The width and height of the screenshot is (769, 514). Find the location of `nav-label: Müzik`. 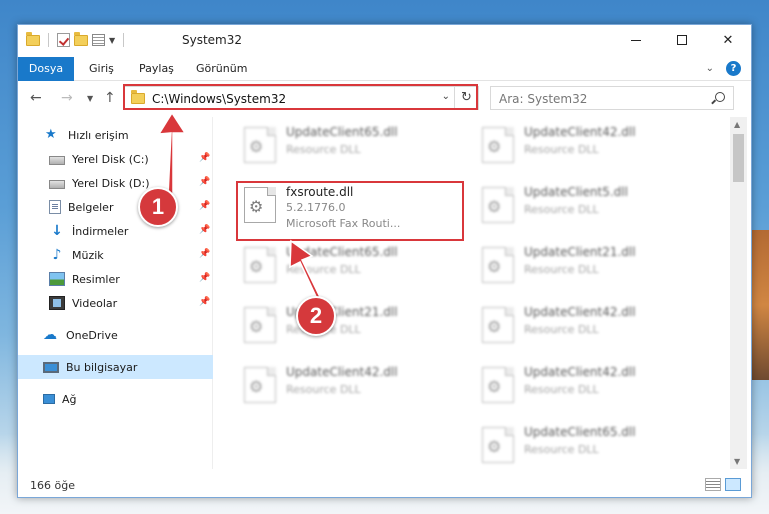

nav-label: Müzik is located at coordinates (88, 255).